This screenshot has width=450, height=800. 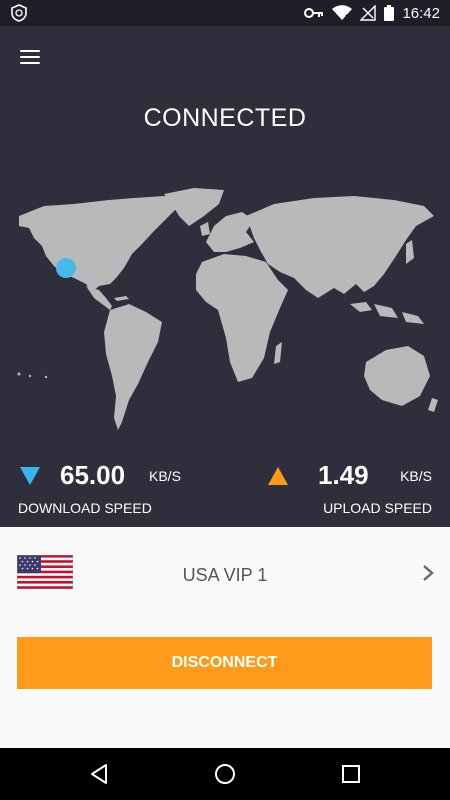 What do you see at coordinates (389, 13) in the screenshot?
I see `battery-icon` at bounding box center [389, 13].